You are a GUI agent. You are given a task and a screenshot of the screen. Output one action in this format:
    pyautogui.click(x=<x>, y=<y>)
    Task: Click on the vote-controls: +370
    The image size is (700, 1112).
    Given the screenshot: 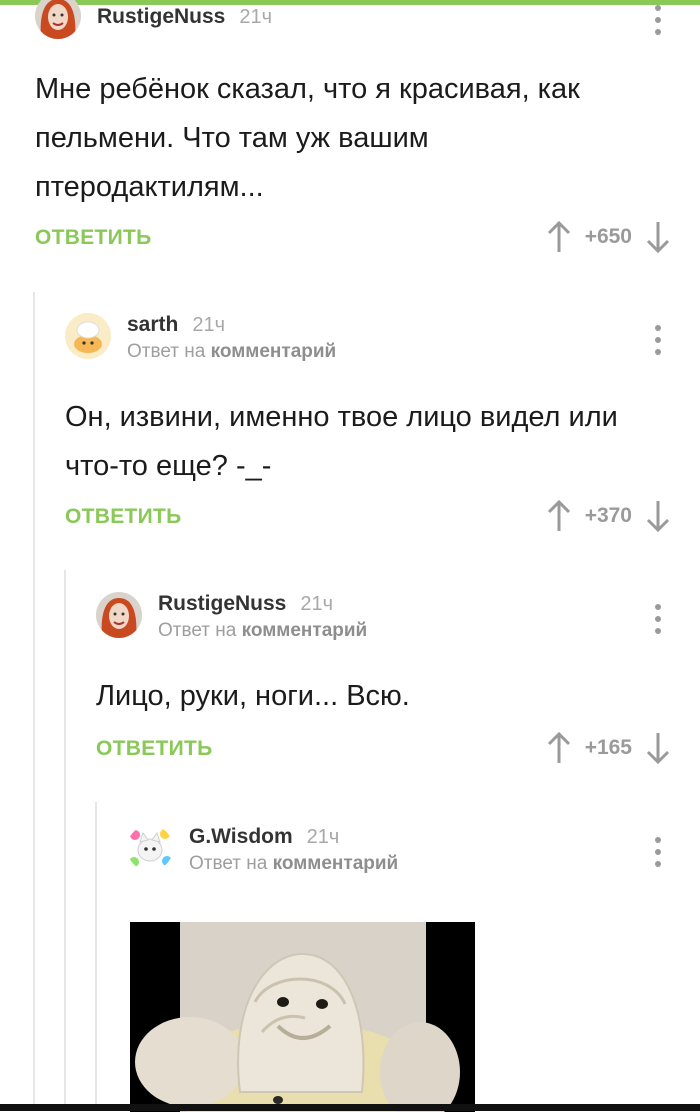 What is the action you would take?
    pyautogui.click(x=608, y=516)
    